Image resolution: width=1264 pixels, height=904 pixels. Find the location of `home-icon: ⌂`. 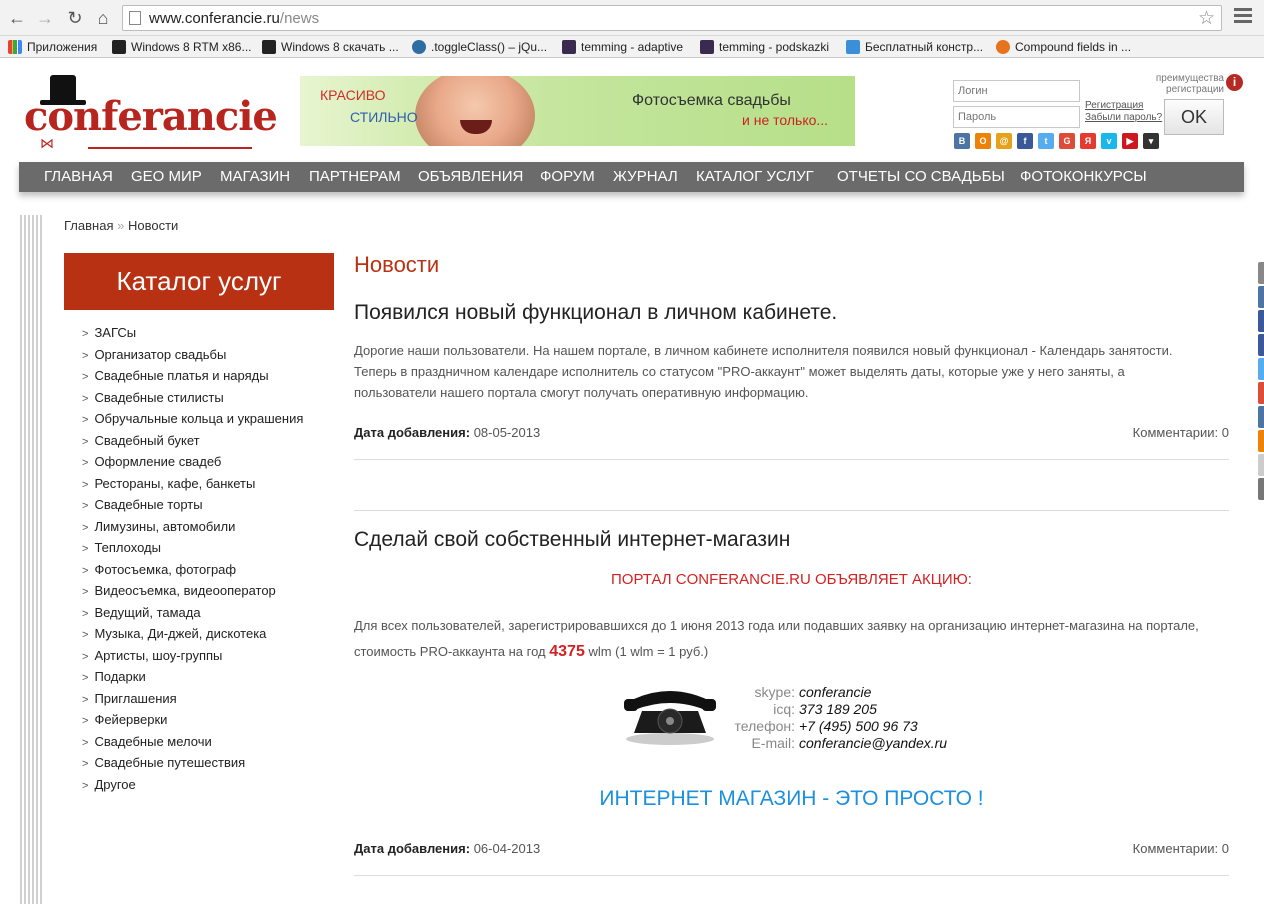

home-icon: ⌂ is located at coordinates (103, 18).